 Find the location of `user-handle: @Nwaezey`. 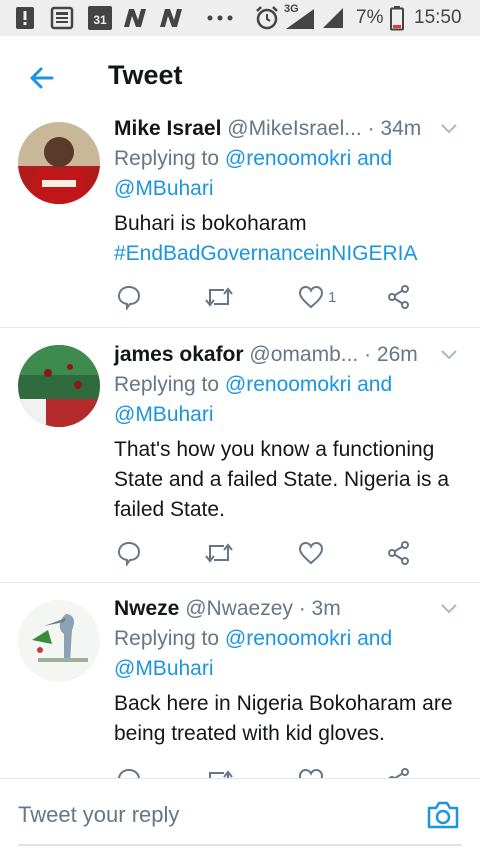

user-handle: @Nwaezey is located at coordinates (239, 608).